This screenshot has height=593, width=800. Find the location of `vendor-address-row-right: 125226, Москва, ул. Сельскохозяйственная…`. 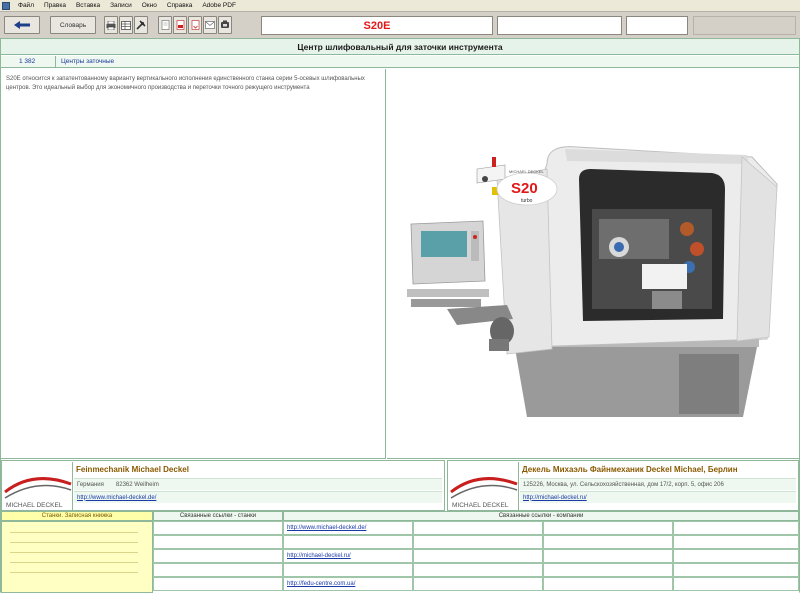

vendor-address-row-right: 125226, Москва, ул. Сельскохозяйственная… is located at coordinates (658, 484).